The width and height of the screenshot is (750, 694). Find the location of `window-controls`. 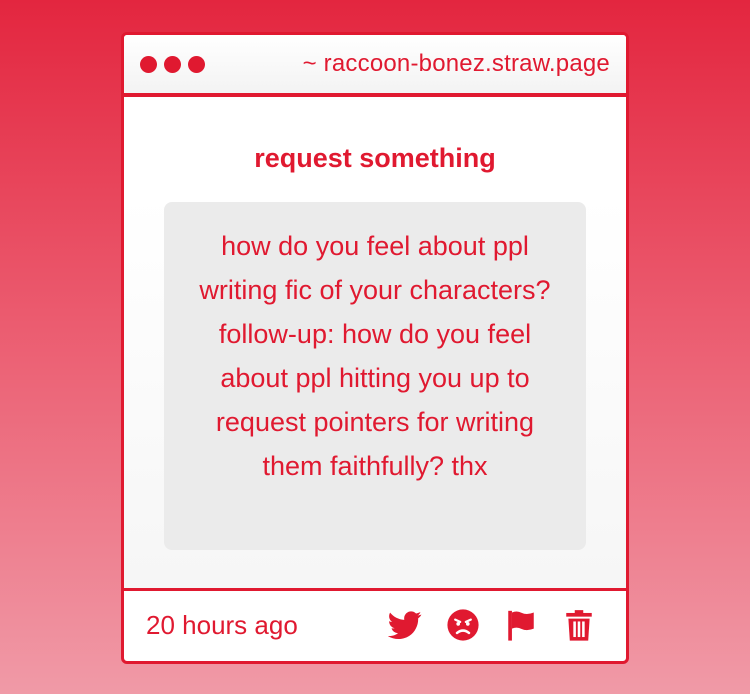

window-controls is located at coordinates (172, 64).